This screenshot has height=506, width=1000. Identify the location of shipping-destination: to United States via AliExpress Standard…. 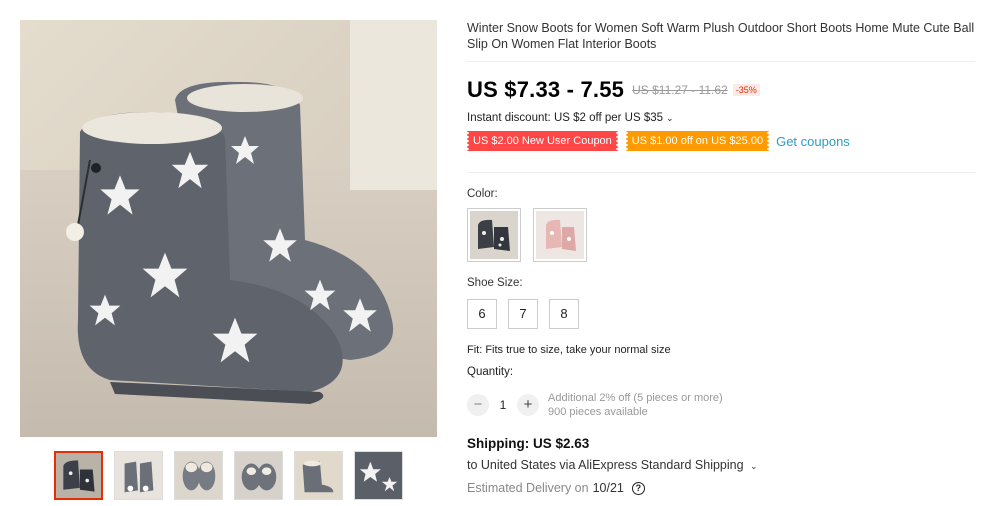
(612, 465).